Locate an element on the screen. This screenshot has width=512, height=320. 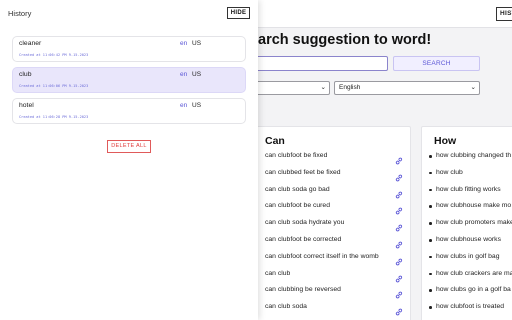
suggestion-item: how club crackers are ma is located at coordinates (474, 273).